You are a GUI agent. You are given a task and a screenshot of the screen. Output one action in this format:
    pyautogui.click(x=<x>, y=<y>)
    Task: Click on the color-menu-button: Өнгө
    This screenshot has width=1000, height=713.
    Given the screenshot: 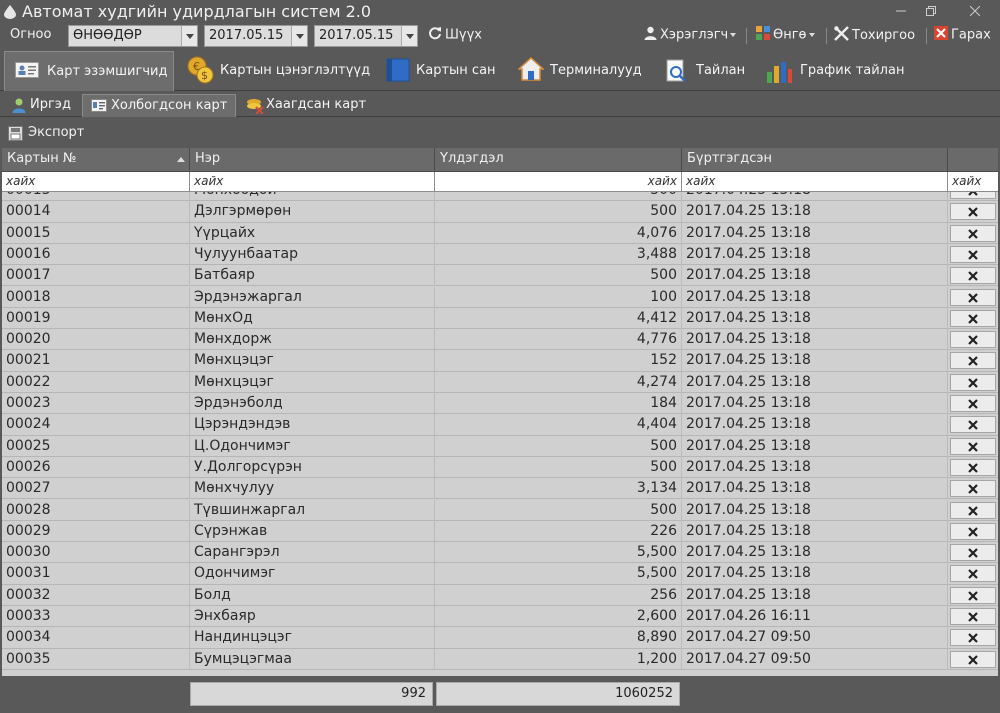 What is the action you would take?
    pyautogui.click(x=785, y=36)
    